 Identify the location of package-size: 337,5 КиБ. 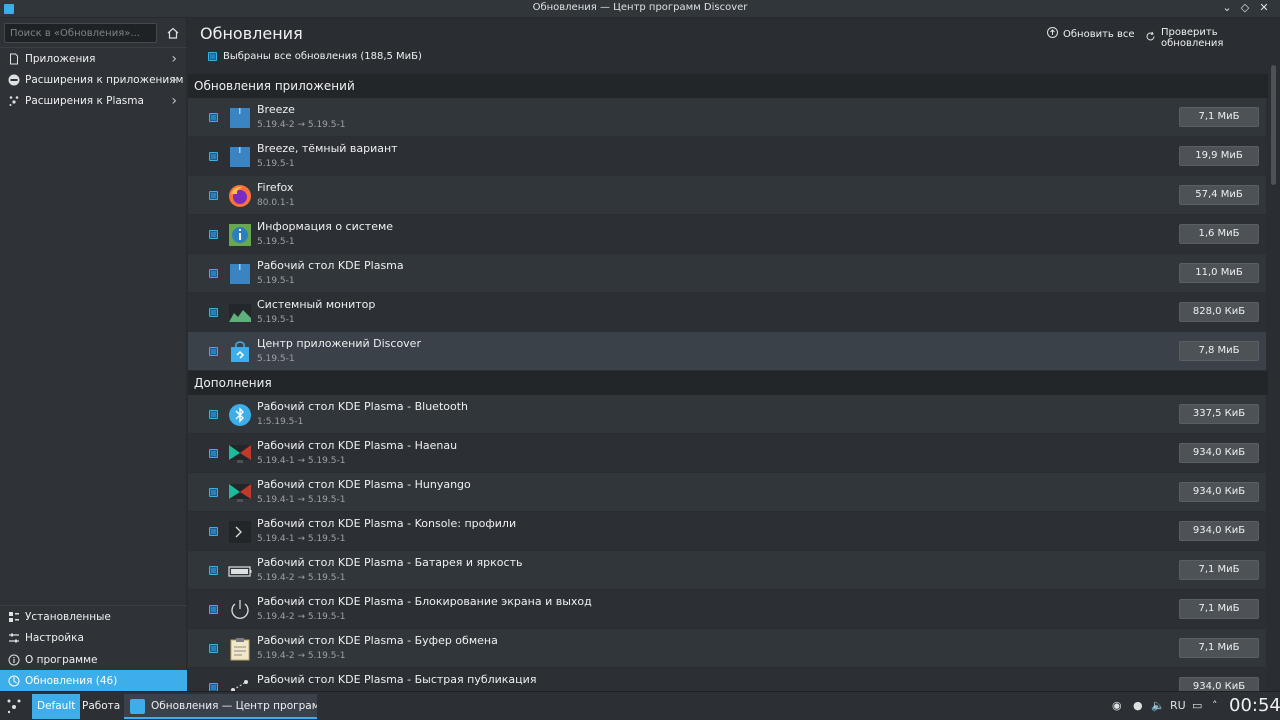
(1219, 414).